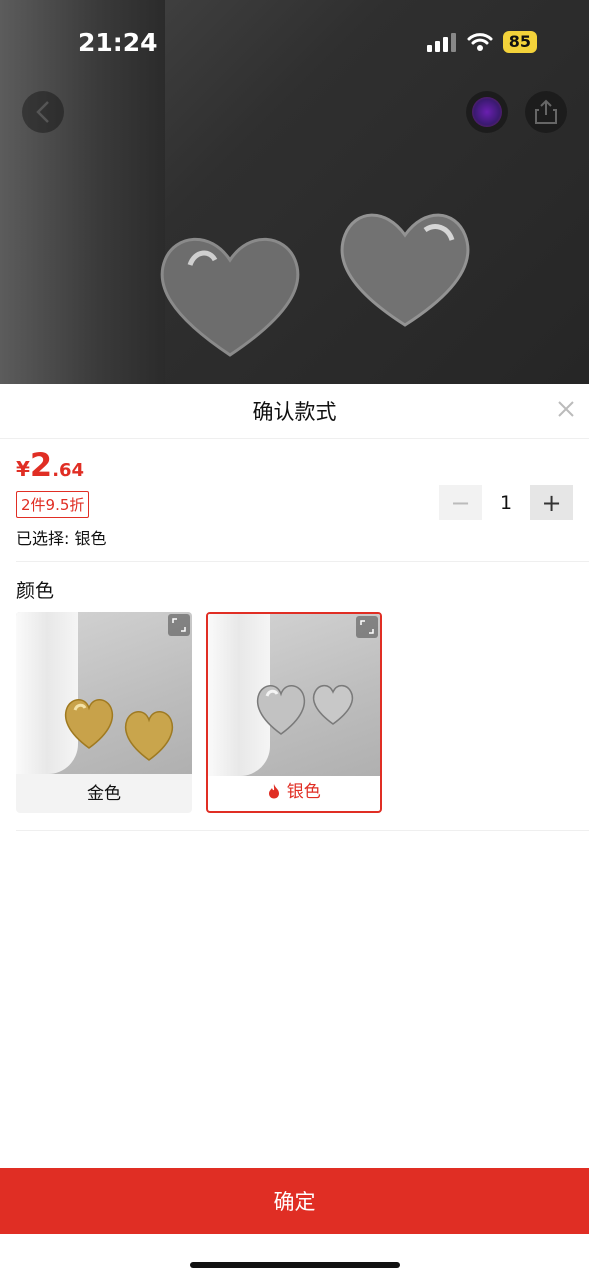 This screenshot has height=1280, width=589. I want to click on flame-icon, so click(274, 791).